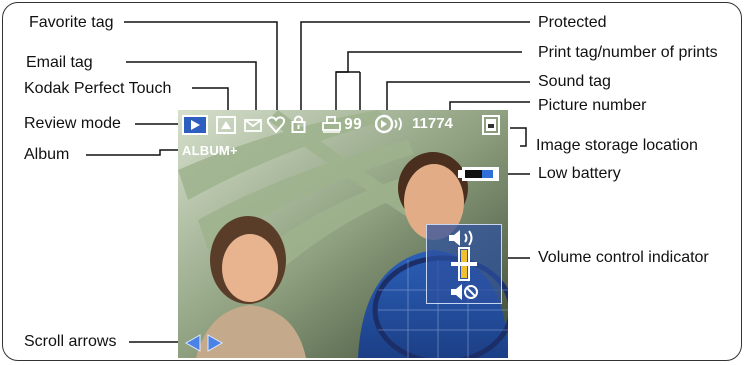  Describe the element at coordinates (215, 343) in the screenshot. I see `right-arrow-icon` at that location.